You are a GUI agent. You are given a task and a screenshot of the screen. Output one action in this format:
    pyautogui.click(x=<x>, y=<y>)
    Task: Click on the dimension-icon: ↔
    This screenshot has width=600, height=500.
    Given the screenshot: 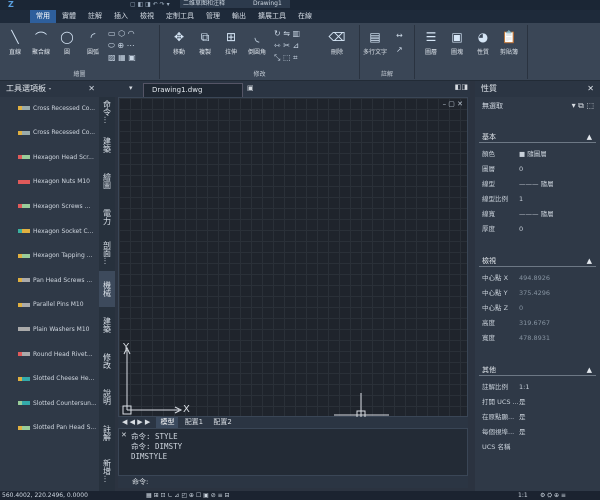 What is the action you would take?
    pyautogui.click(x=399, y=35)
    